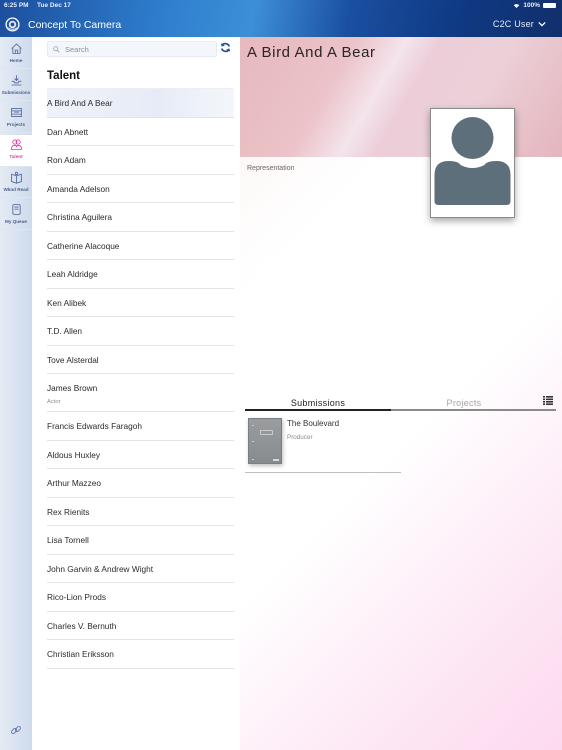  I want to click on search-input, so click(140, 49).